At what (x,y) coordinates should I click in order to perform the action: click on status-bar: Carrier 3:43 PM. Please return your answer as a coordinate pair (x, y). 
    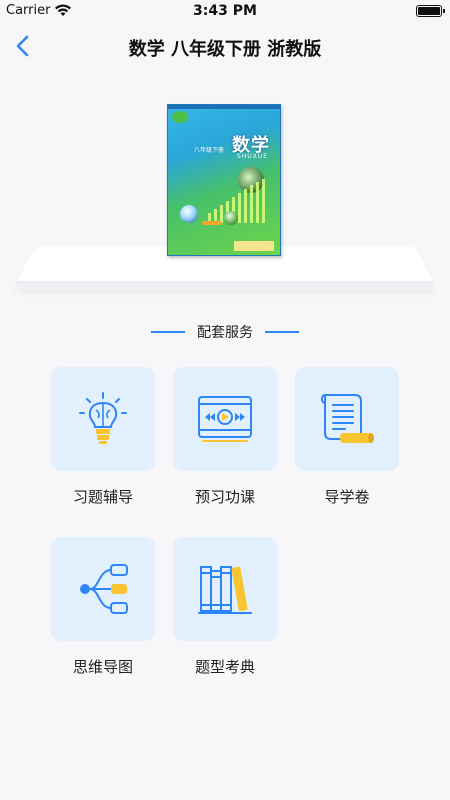
    Looking at the image, I should click on (225, 11).